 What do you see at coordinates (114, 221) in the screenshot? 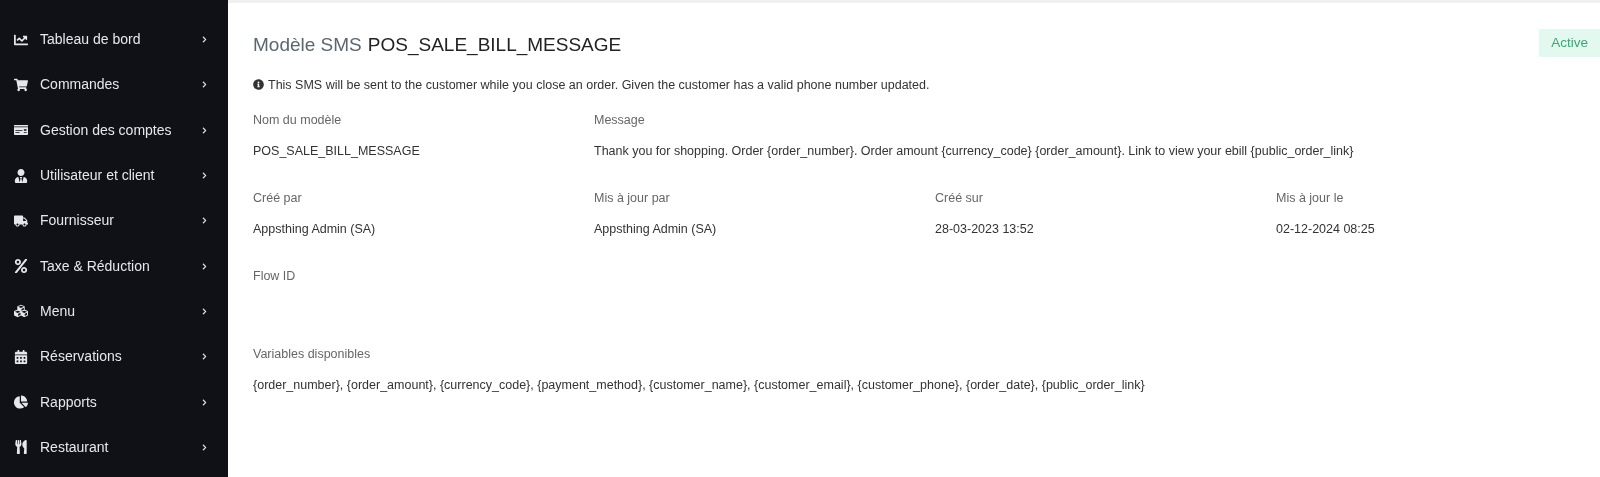
I see `sidebar-item: Fournisseur` at bounding box center [114, 221].